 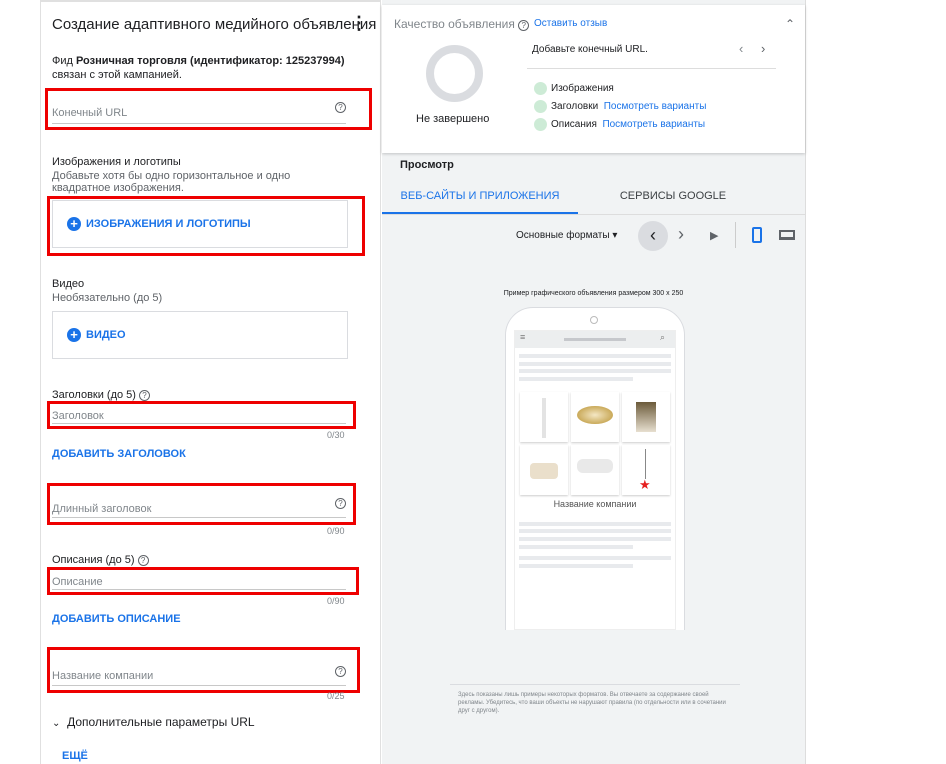 What do you see at coordinates (523, 337) in the screenshot?
I see `menu-icon: ≡` at bounding box center [523, 337].